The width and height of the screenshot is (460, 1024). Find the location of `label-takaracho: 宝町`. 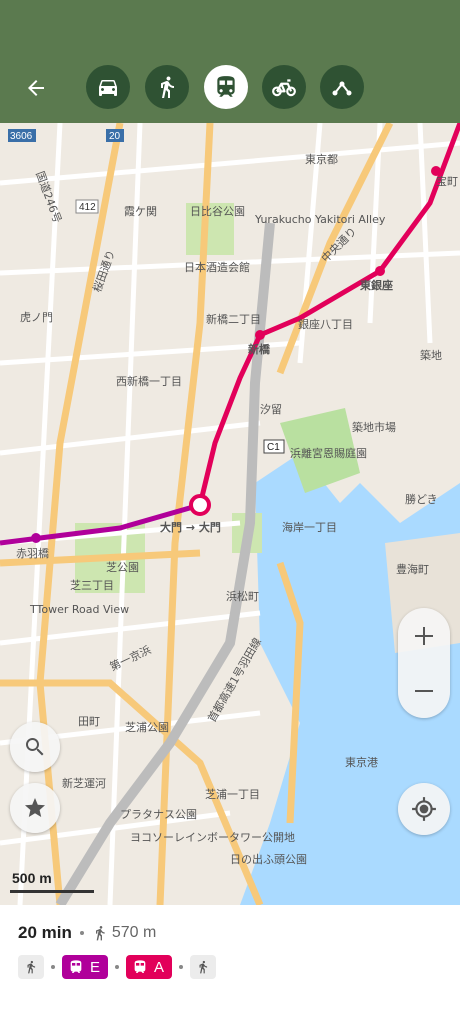

label-takaracho: 宝町 is located at coordinates (447, 181).